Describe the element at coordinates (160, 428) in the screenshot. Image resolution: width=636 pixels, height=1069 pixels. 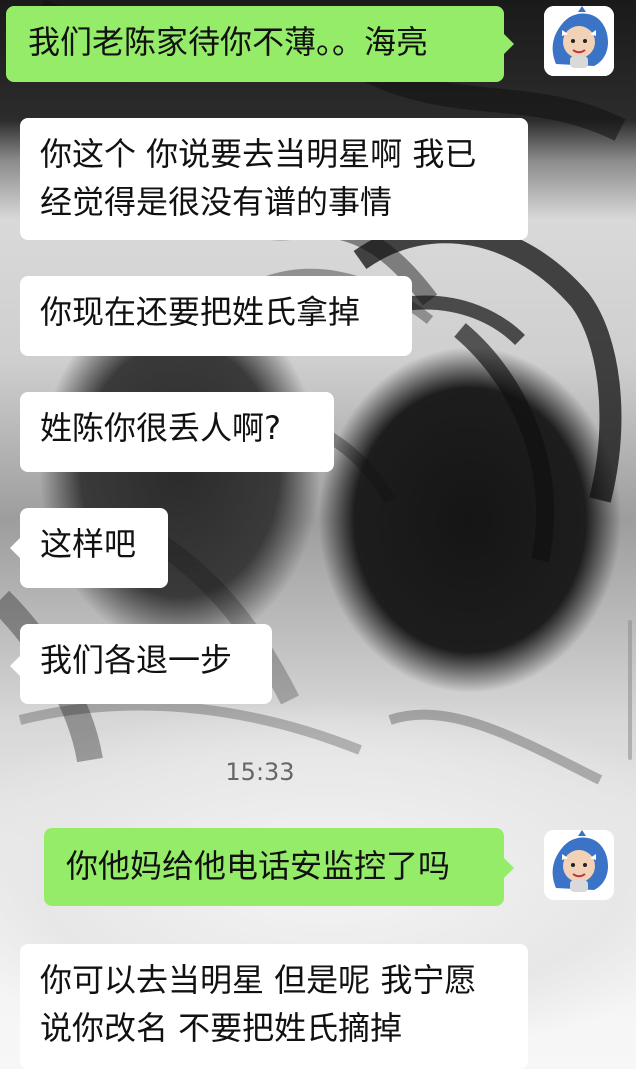
I see `message-text: 姓陈你很丢人啊?` at that location.